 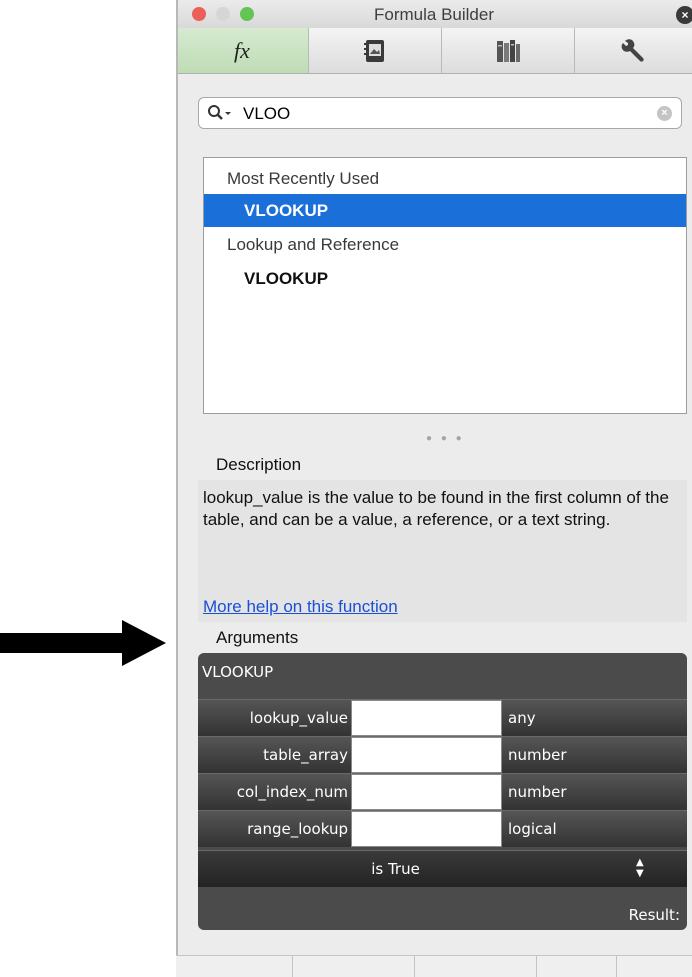 I want to click on resize-handle: ● ● ●, so click(x=445, y=438).